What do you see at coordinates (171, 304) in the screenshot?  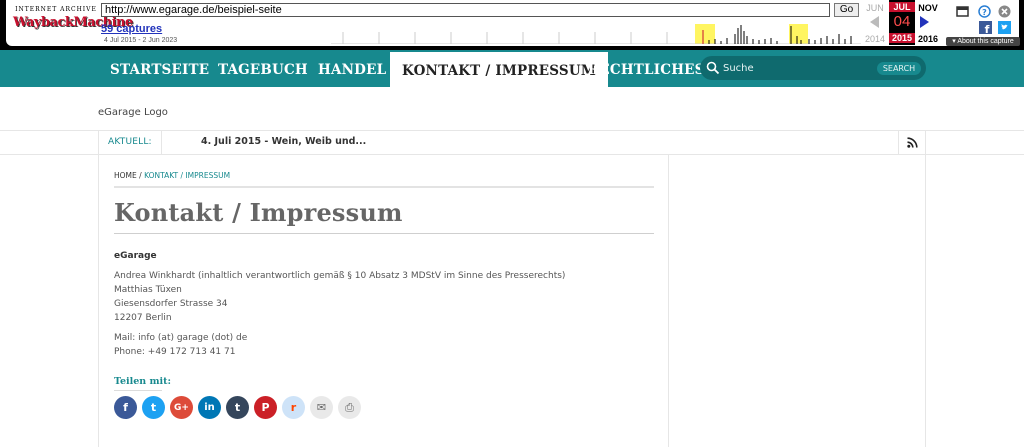 I see `address-line-street: Giesensdorfer Strasse 34` at bounding box center [171, 304].